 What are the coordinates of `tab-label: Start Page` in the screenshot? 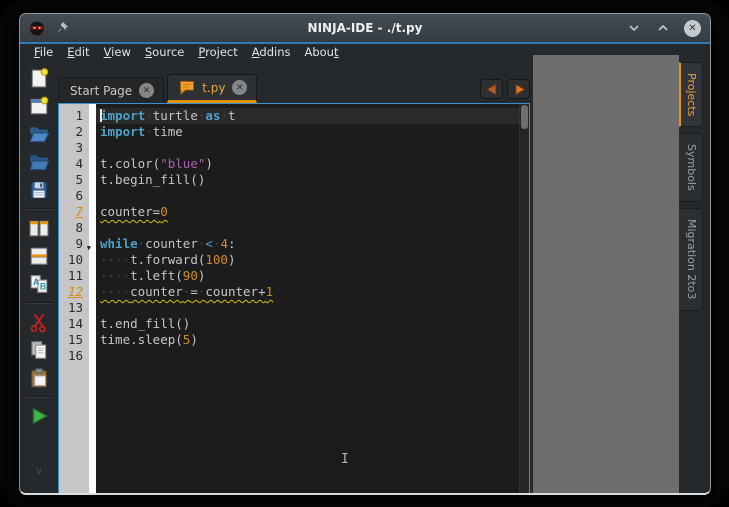 It's located at (101, 90).